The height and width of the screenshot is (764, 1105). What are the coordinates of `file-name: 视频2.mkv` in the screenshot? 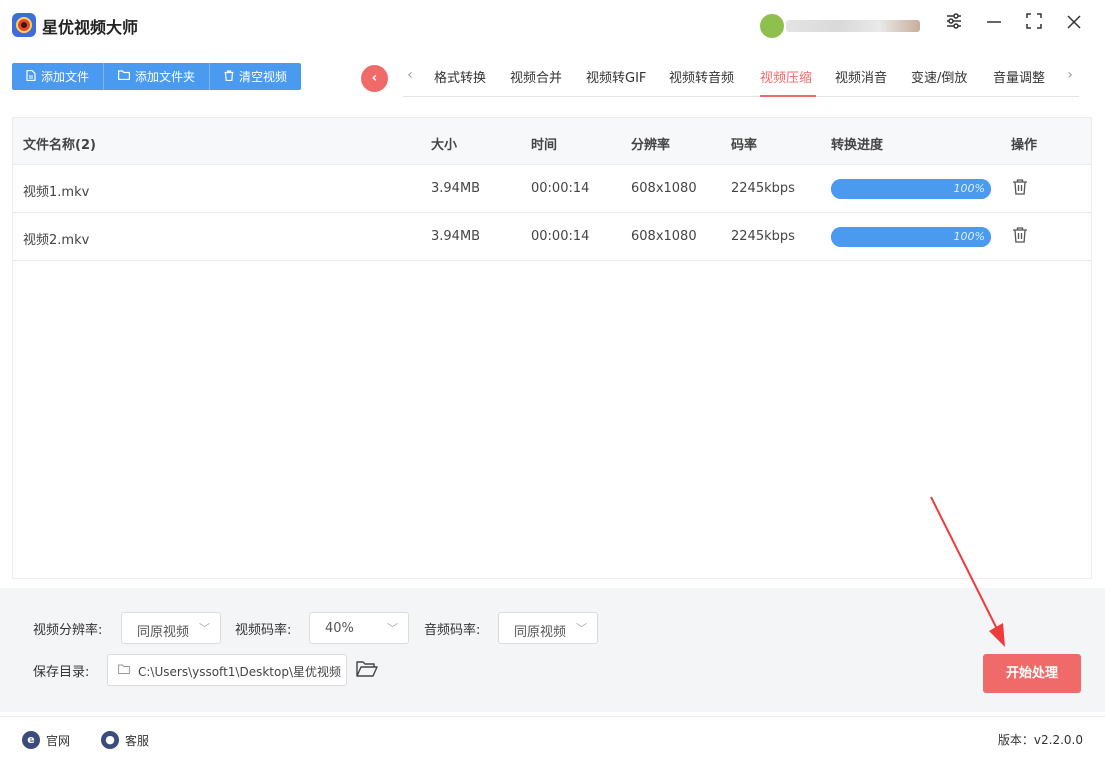 It's located at (56, 240).